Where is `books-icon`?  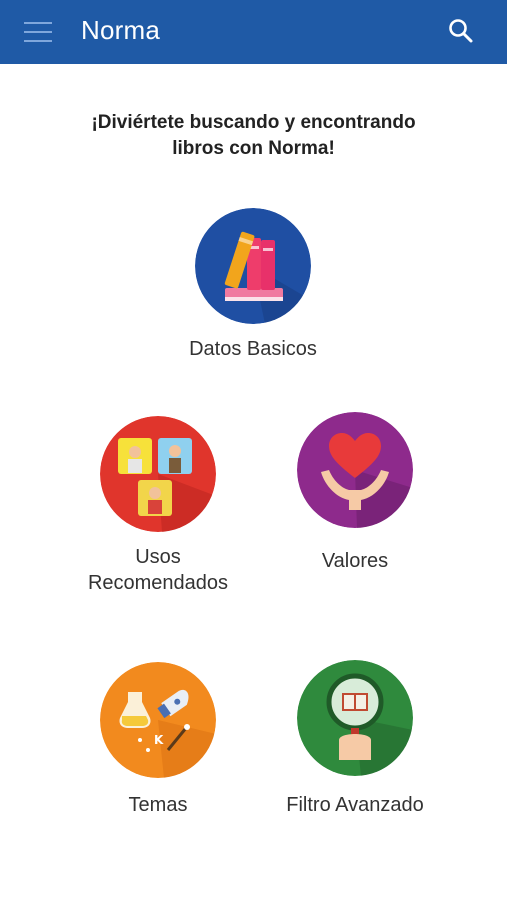 books-icon is located at coordinates (253, 266).